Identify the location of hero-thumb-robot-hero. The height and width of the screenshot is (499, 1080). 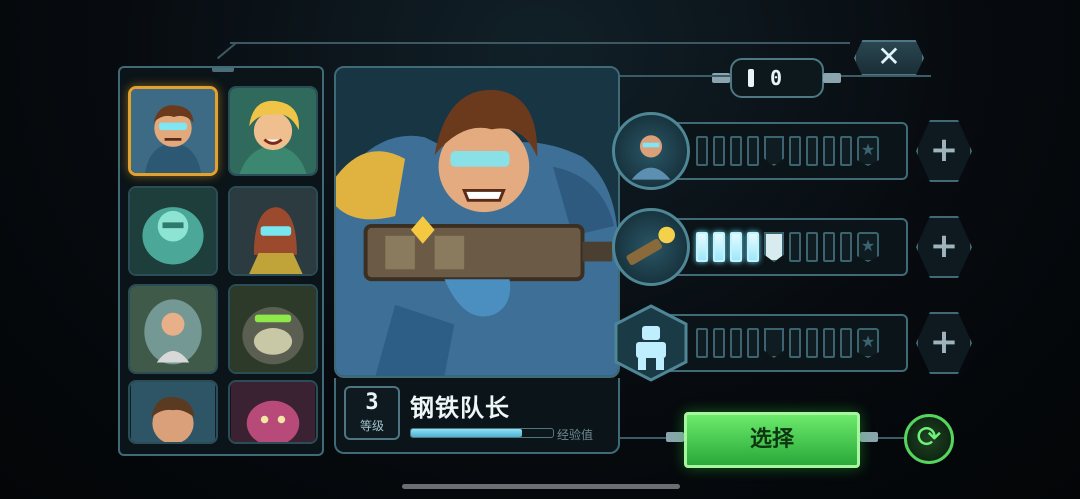
(273, 231).